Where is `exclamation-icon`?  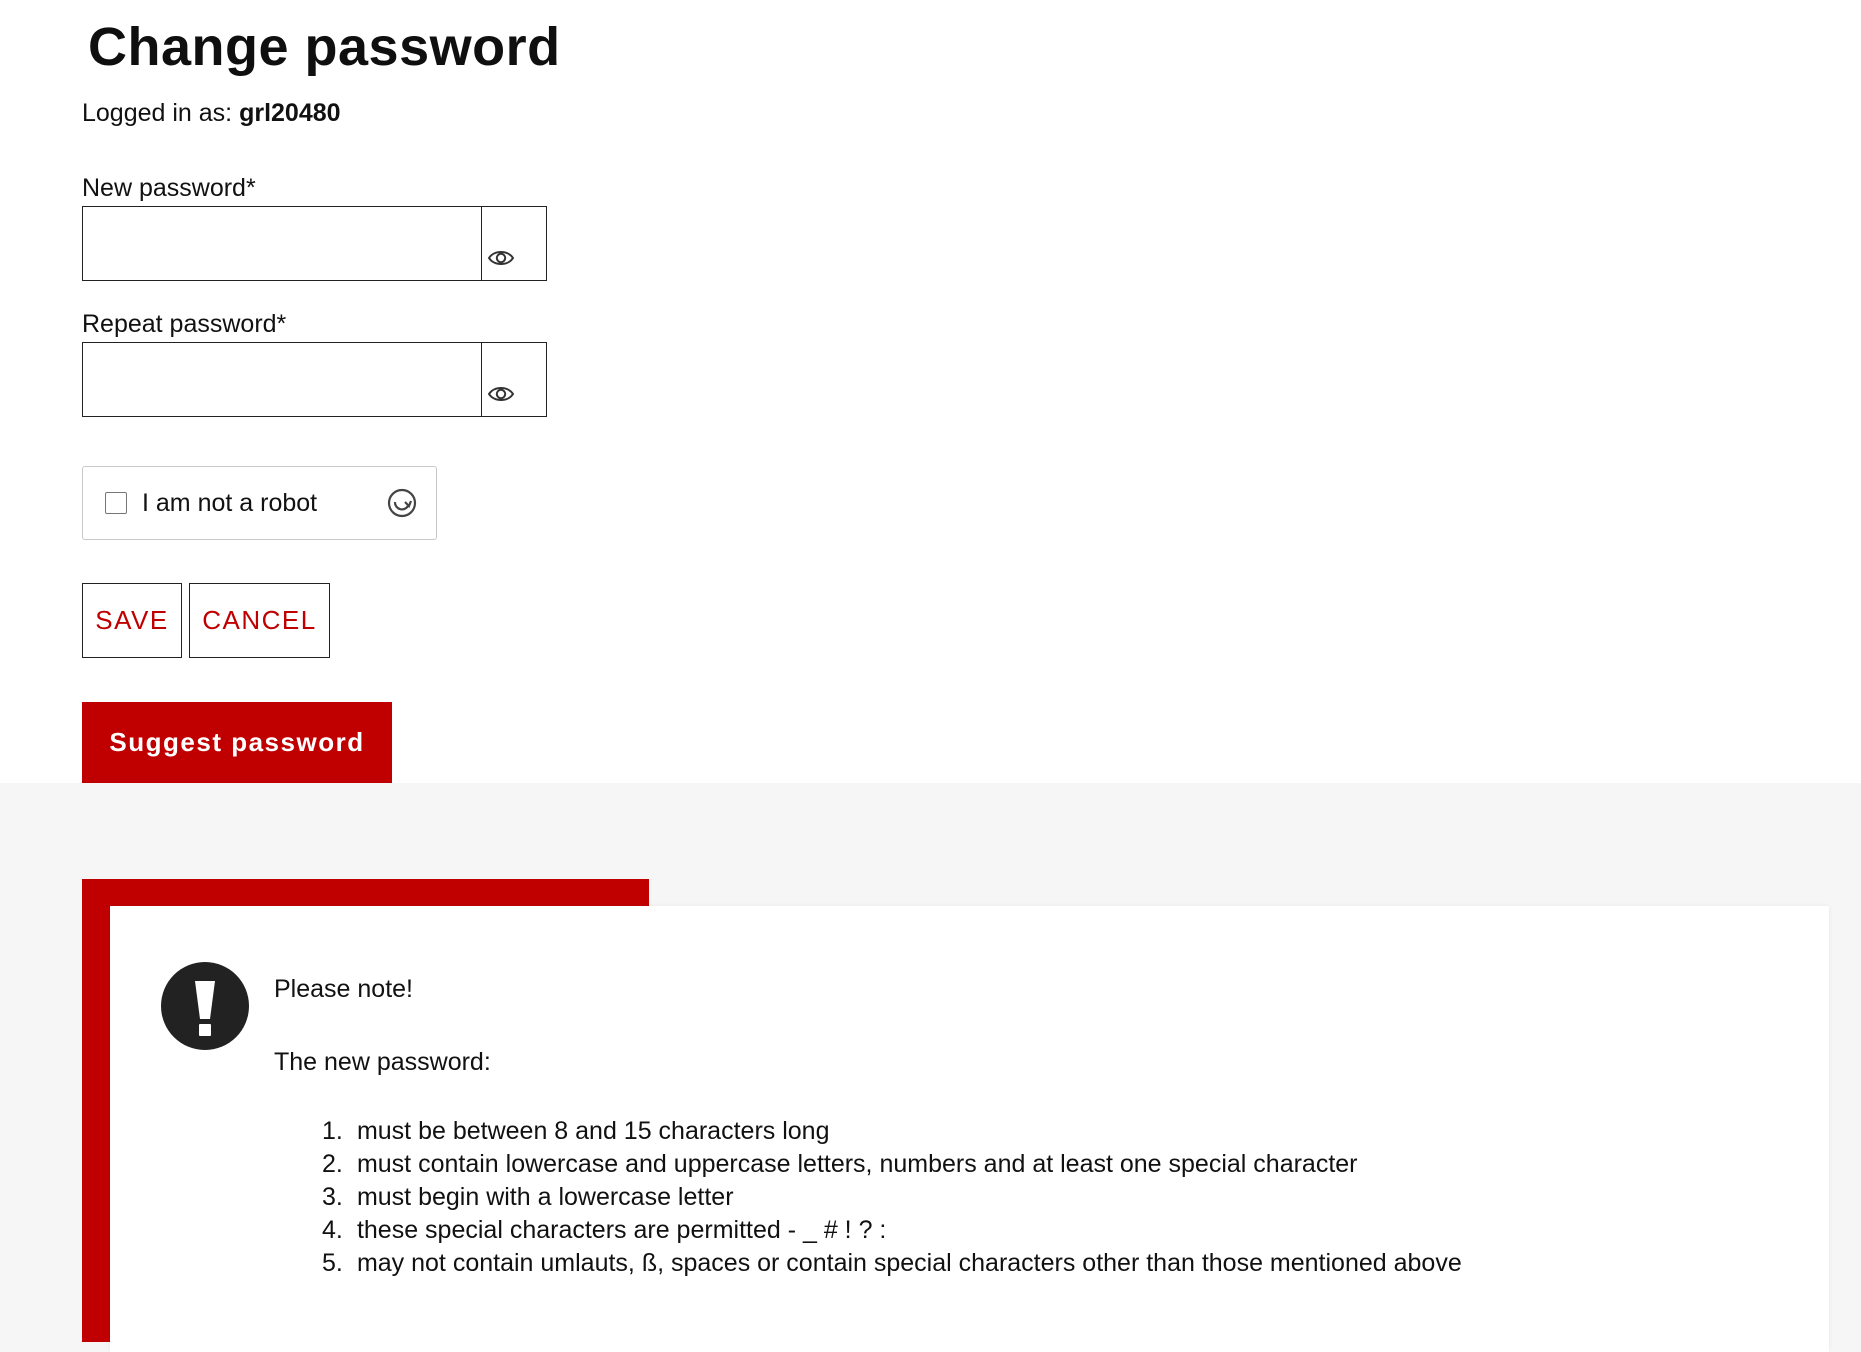
exclamation-icon is located at coordinates (205, 1006).